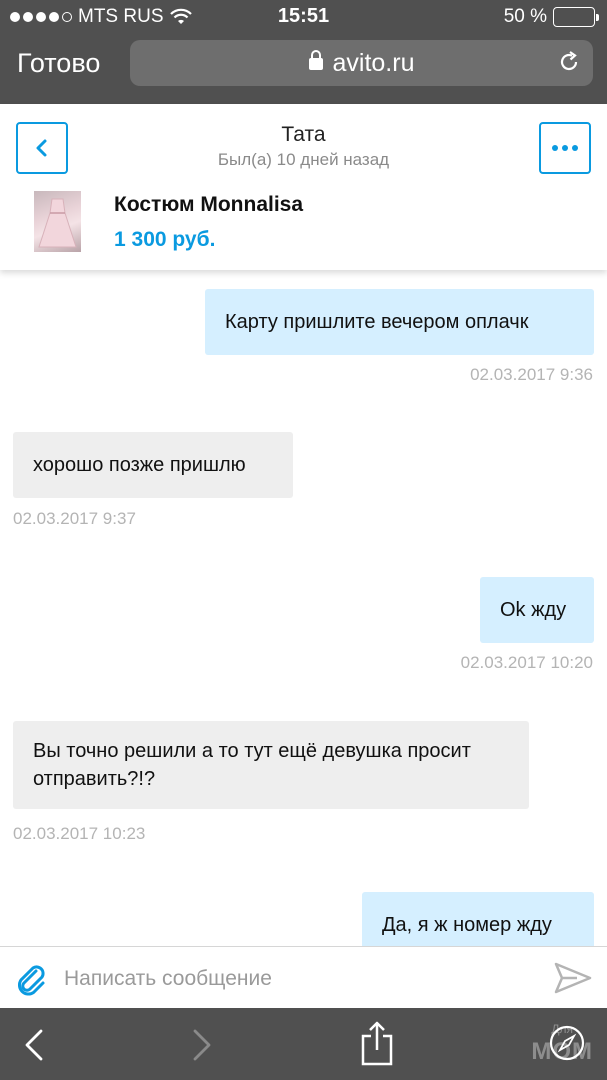  Describe the element at coordinates (31, 979) in the screenshot. I see `paperclip-icon` at that location.